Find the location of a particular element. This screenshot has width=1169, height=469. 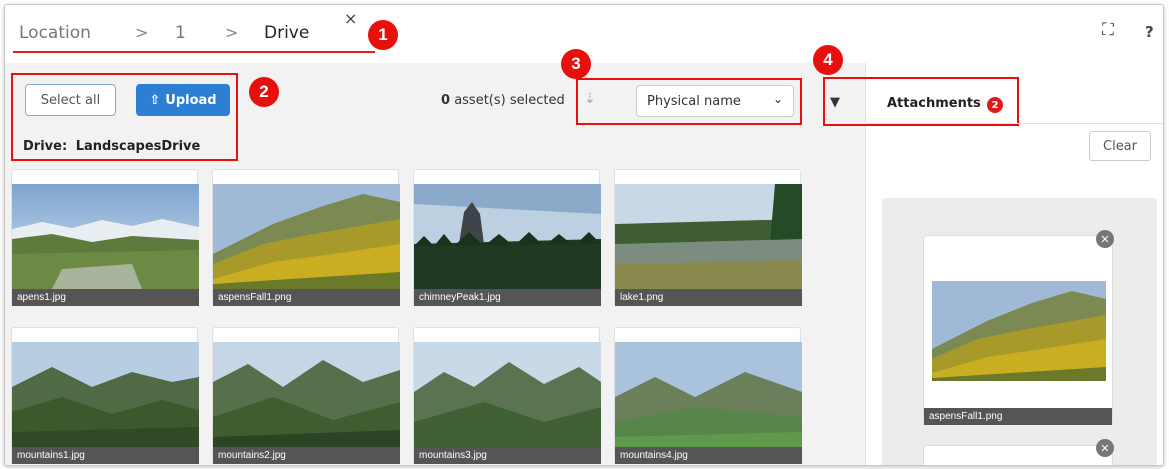

clear-button: Clear is located at coordinates (1120, 146).